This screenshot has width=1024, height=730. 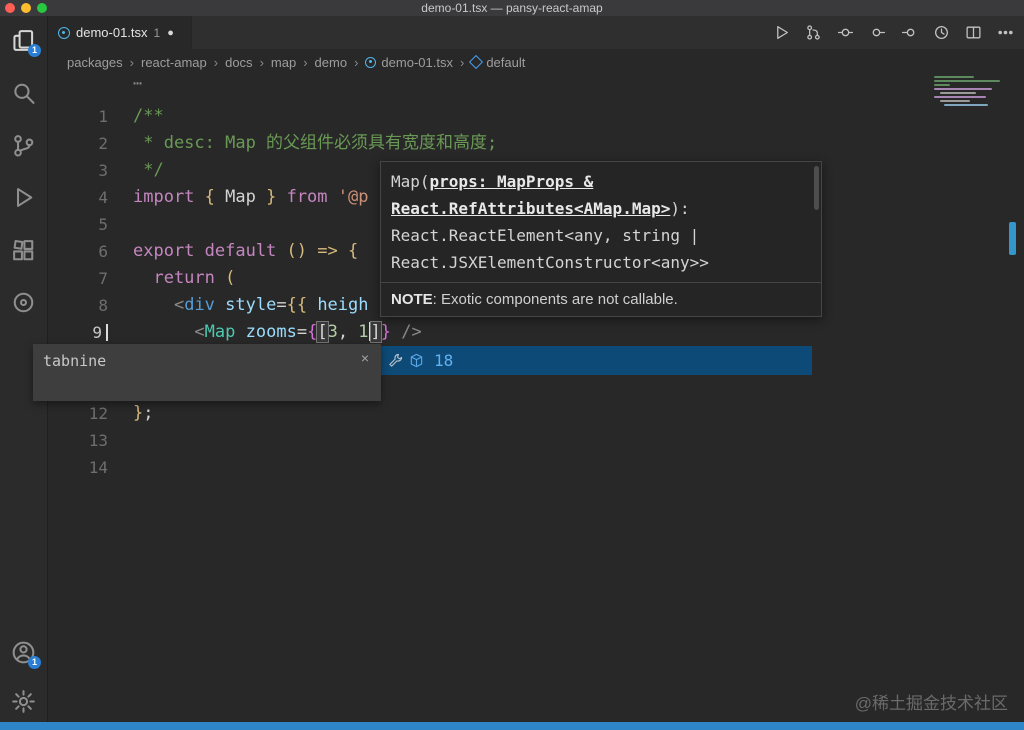 What do you see at coordinates (512, 181) in the screenshot?
I see `mapprops-link: props: MapProps &` at bounding box center [512, 181].